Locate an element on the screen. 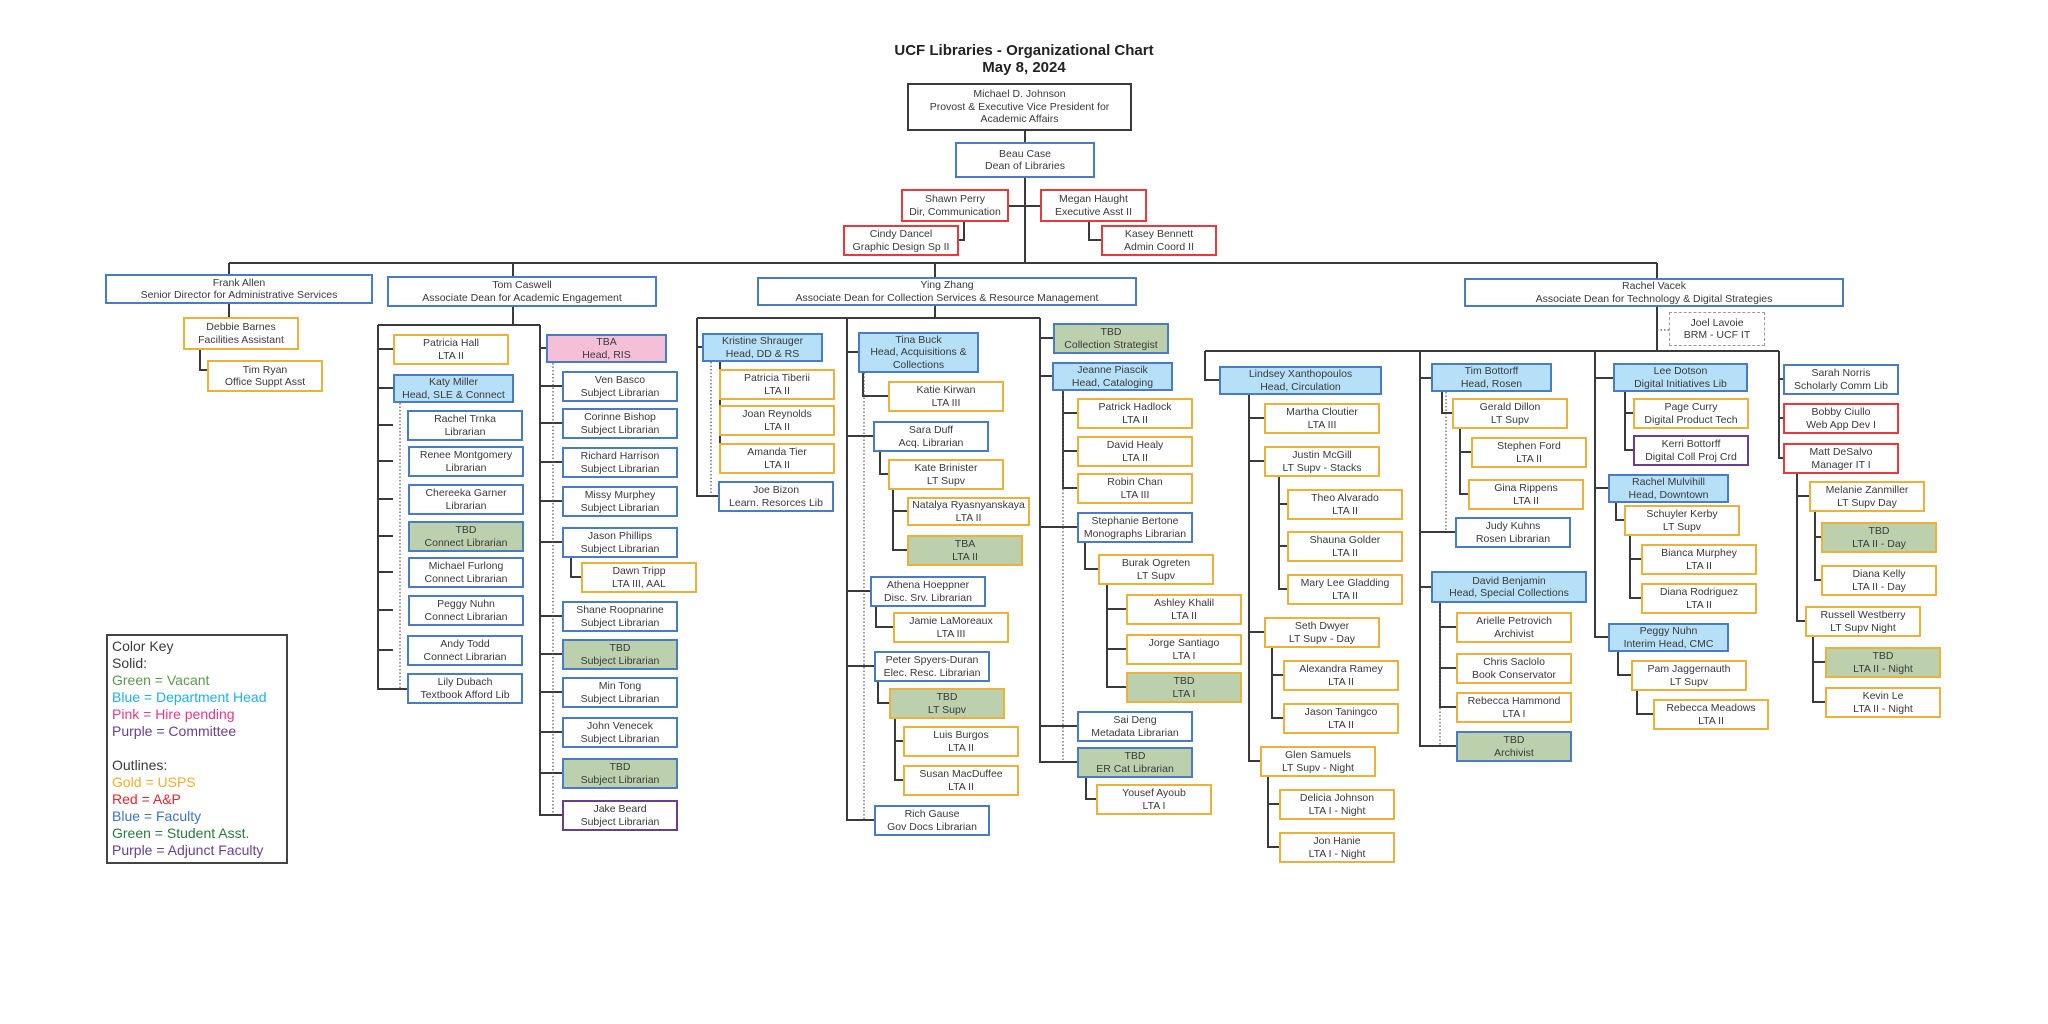 The image size is (2048, 1024). node-tbd-day: TBD LTA II - Day is located at coordinates (1879, 537).